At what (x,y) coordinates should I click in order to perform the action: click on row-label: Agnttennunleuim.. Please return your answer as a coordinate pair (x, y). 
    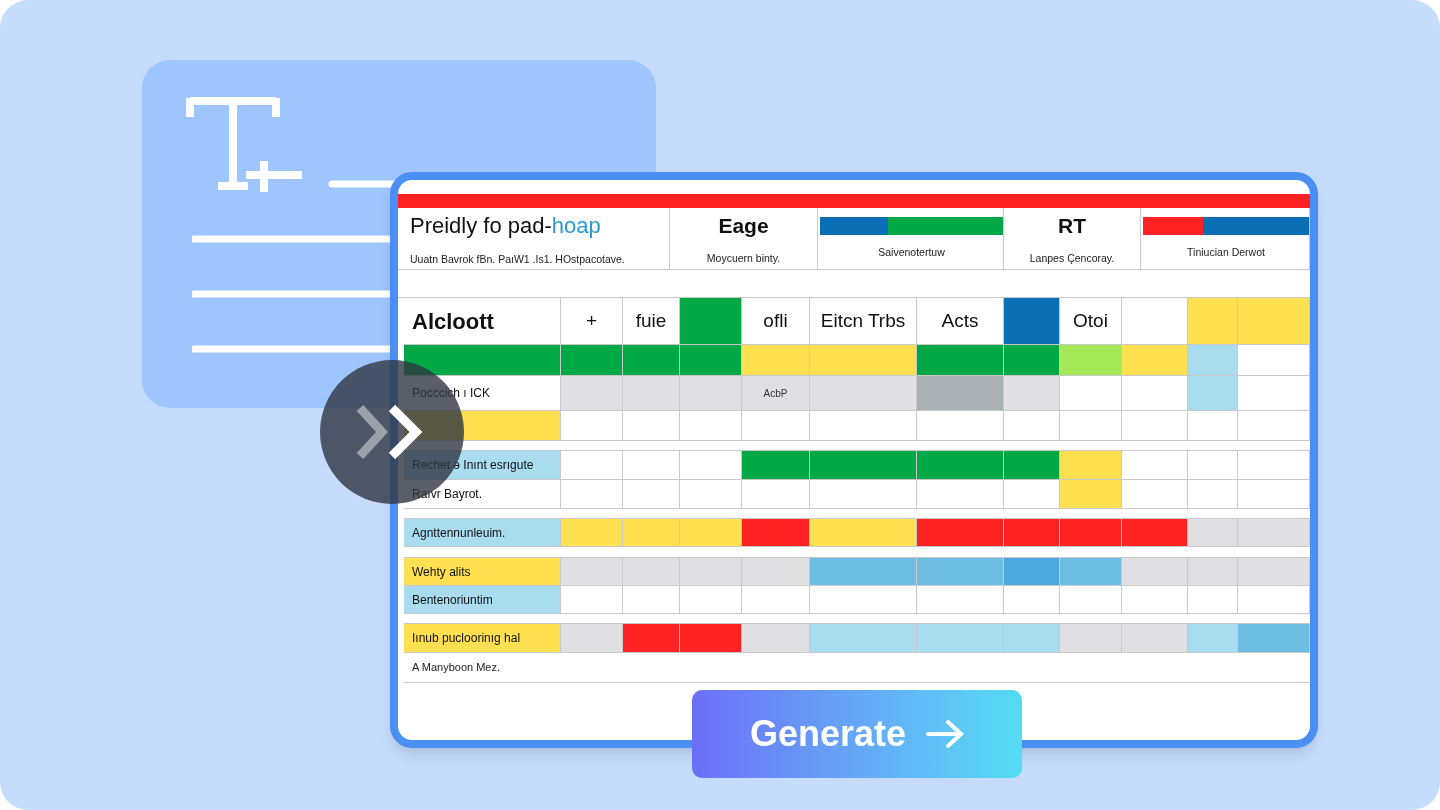
    Looking at the image, I should click on (482, 533).